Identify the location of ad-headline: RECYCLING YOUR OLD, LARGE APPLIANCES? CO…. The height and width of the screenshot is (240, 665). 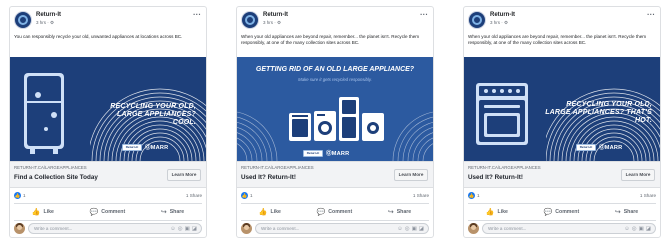
(153, 114).